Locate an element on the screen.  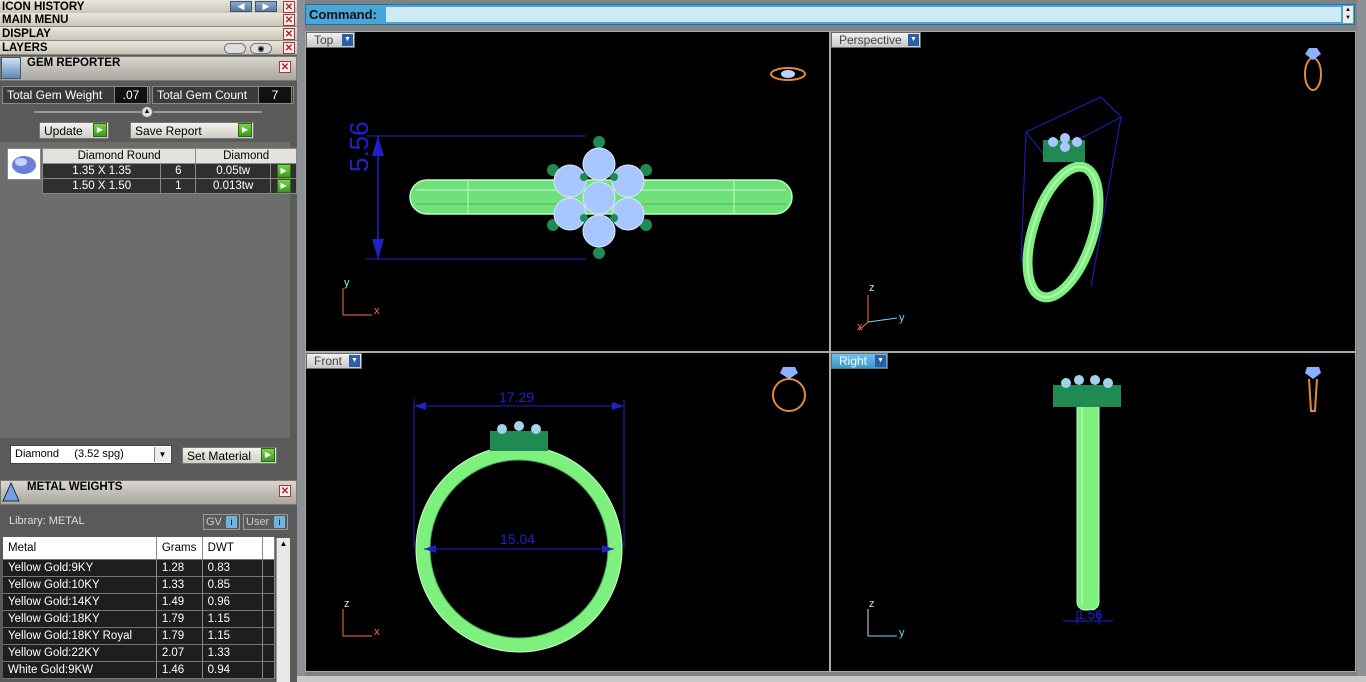
command-input is located at coordinates (863, 14).